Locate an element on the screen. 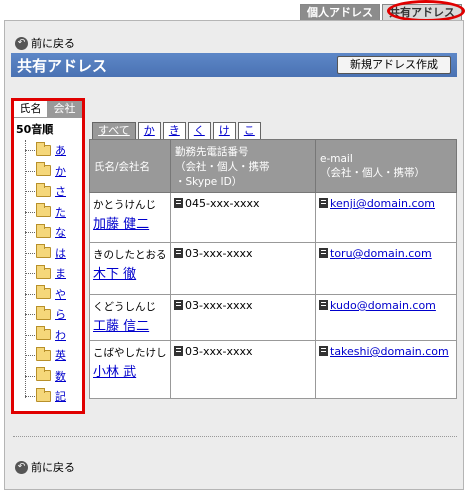 The height and width of the screenshot is (494, 468). email-link: kenji@domain.com is located at coordinates (382, 203).